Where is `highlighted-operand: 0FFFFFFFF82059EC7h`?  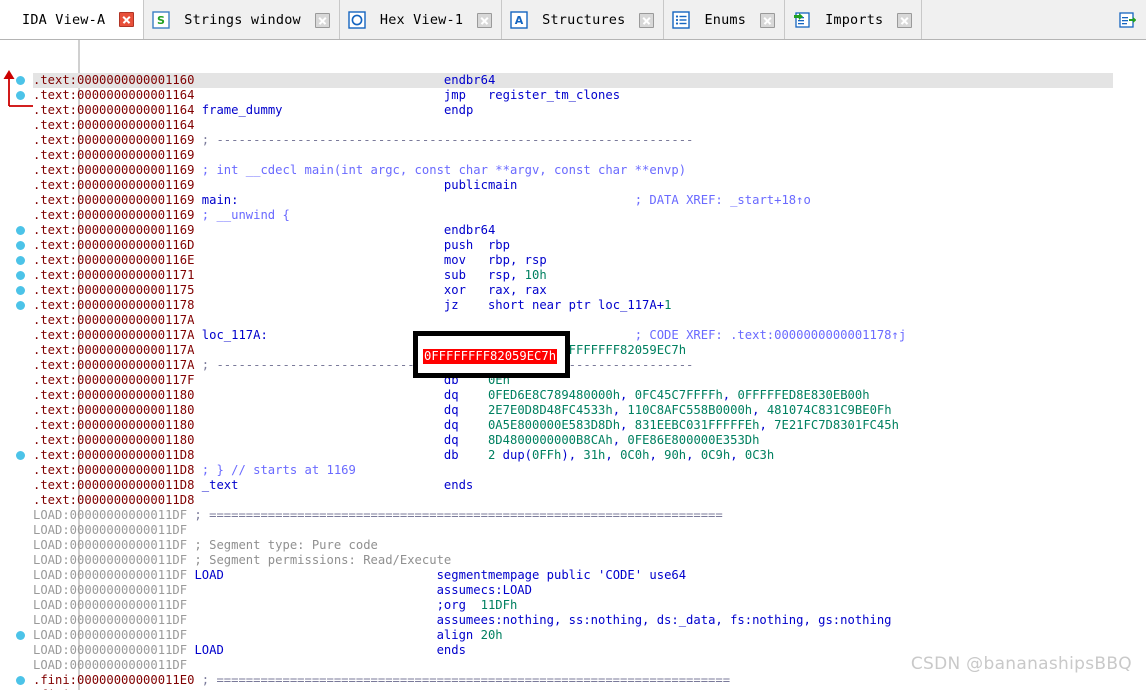
highlighted-operand: 0FFFFFFFF82059EC7h is located at coordinates (490, 356).